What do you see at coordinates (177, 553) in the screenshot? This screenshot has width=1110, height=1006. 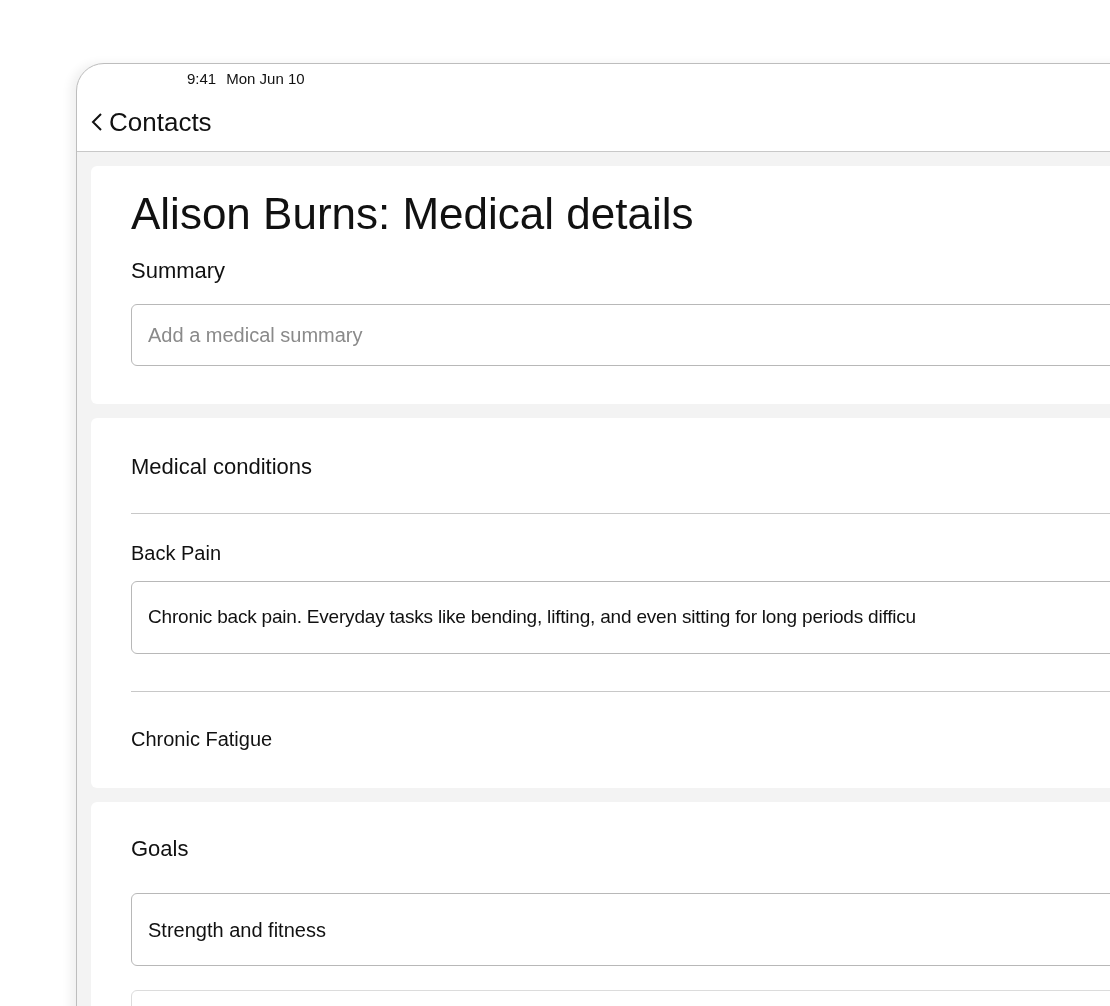 I see `condition-name: Back Pain` at bounding box center [177, 553].